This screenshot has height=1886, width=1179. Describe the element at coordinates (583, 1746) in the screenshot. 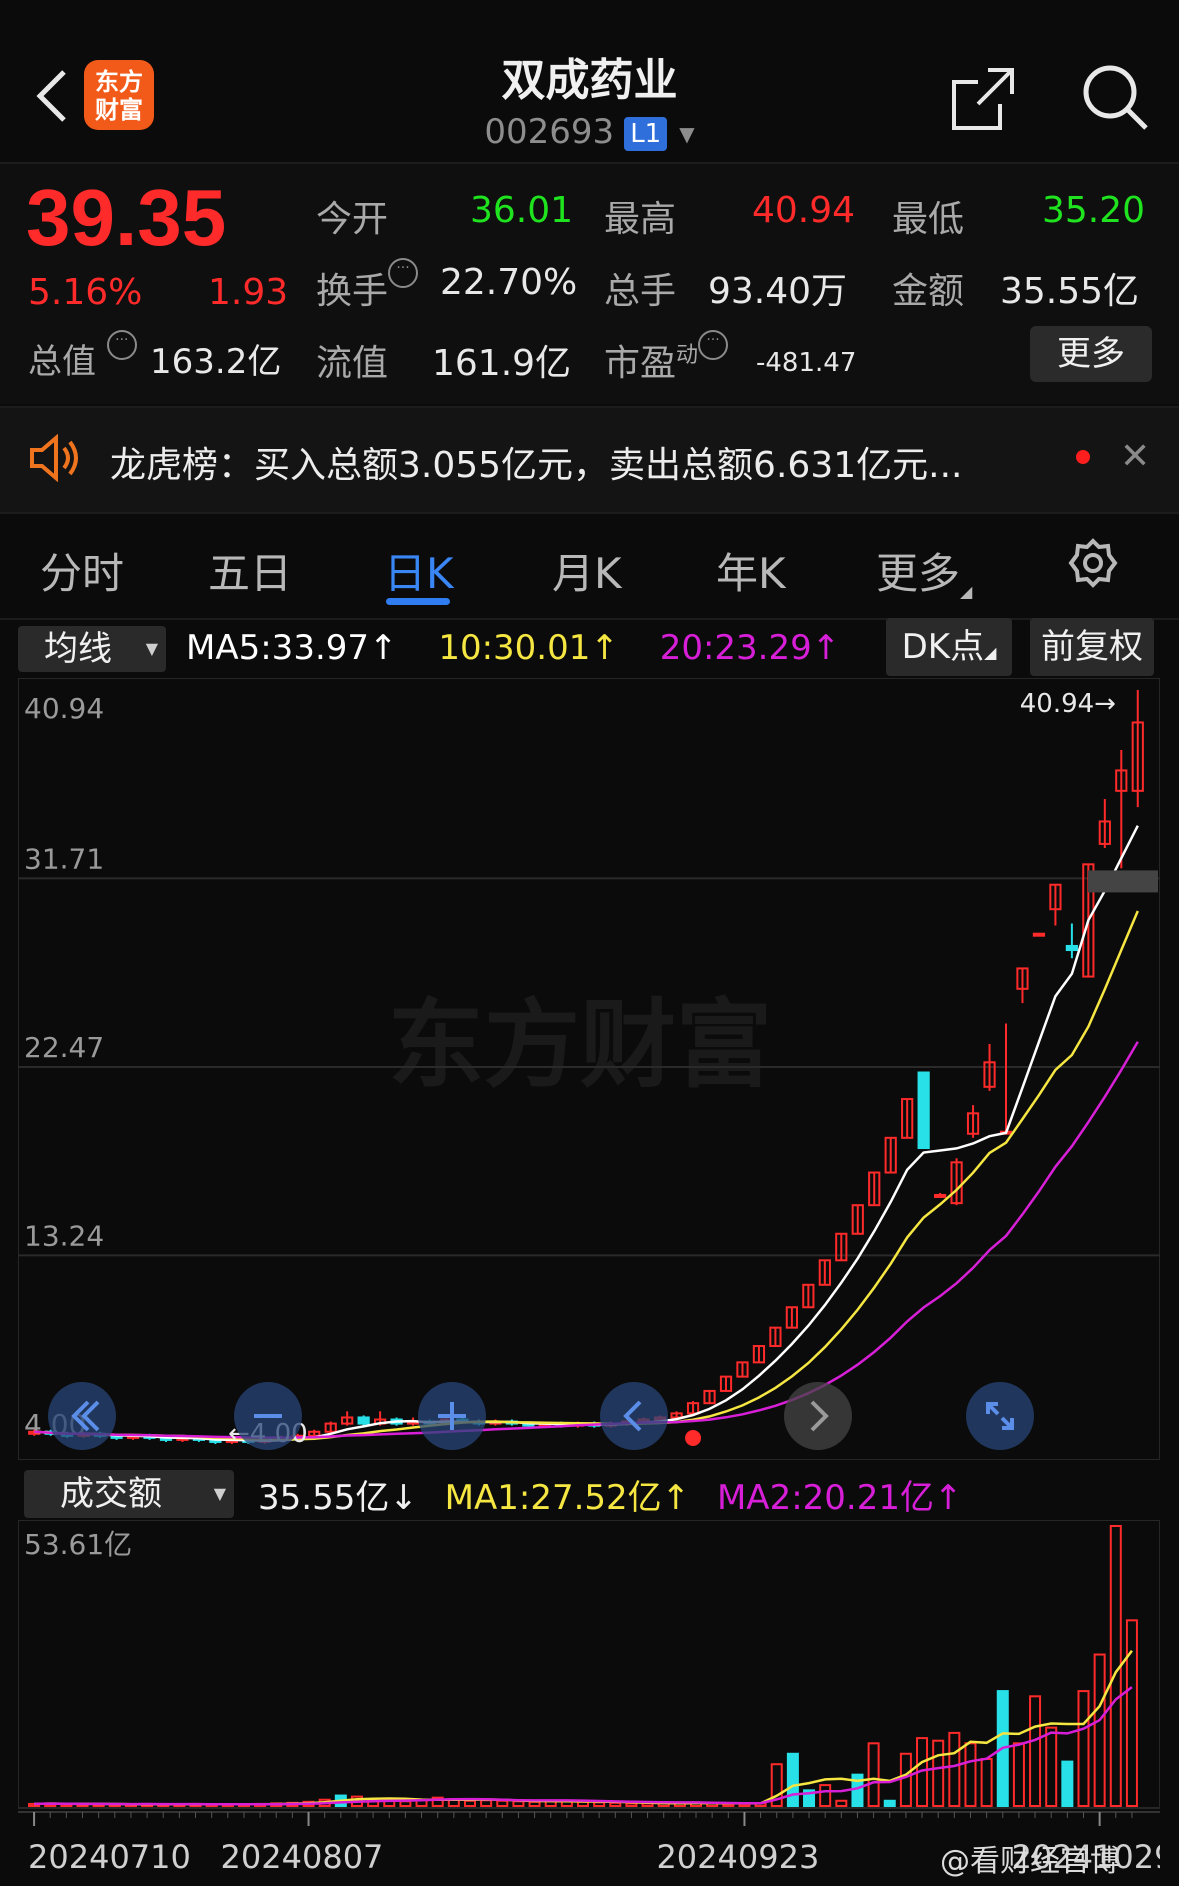

I see `amount-ma2-line` at that location.